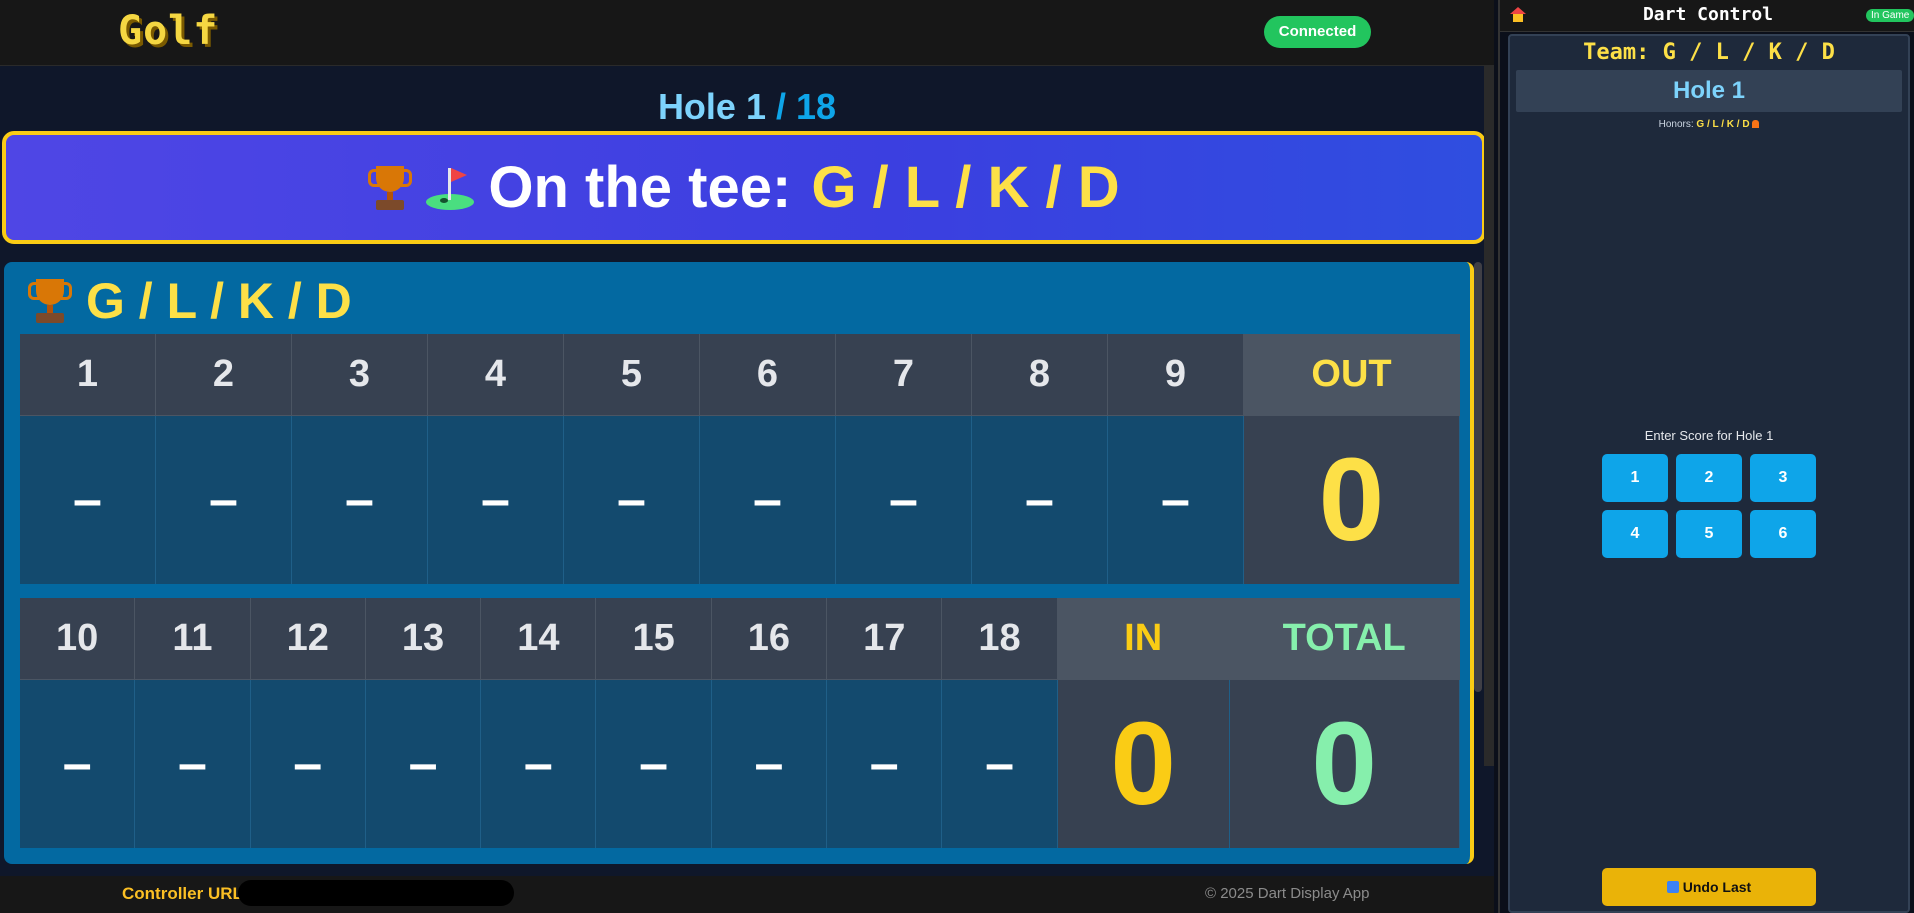 This screenshot has width=1914, height=913. Describe the element at coordinates (1783, 534) in the screenshot. I see `score-button-6: 6` at that location.